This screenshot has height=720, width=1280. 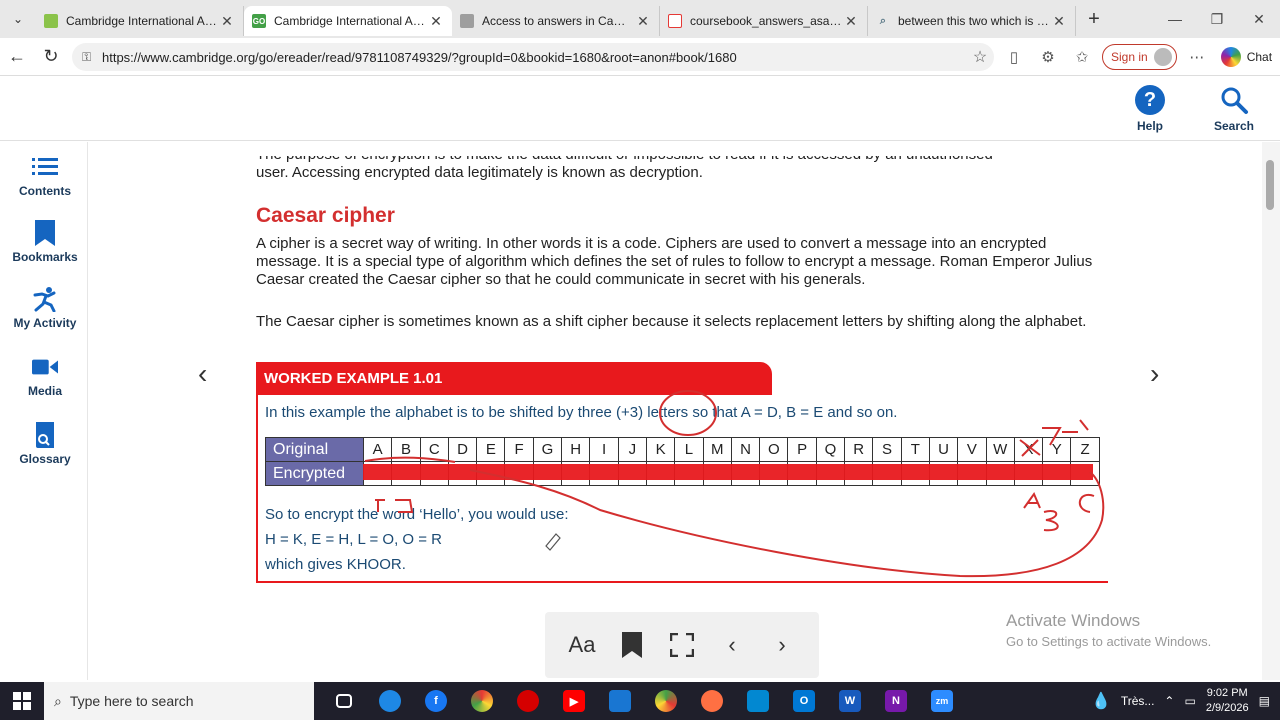 What do you see at coordinates (467, 21) in the screenshot?
I see `tab-favicon` at bounding box center [467, 21].